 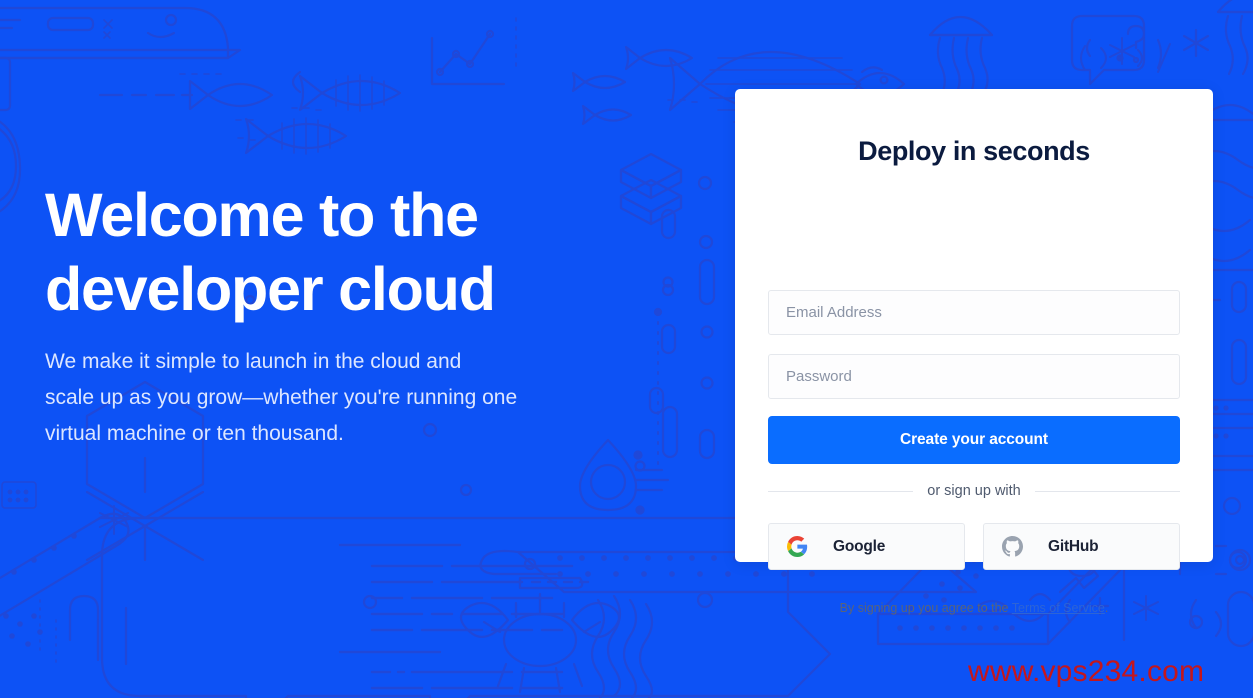 I want to click on signup-card-title: Deploy in seconds, so click(x=974, y=151).